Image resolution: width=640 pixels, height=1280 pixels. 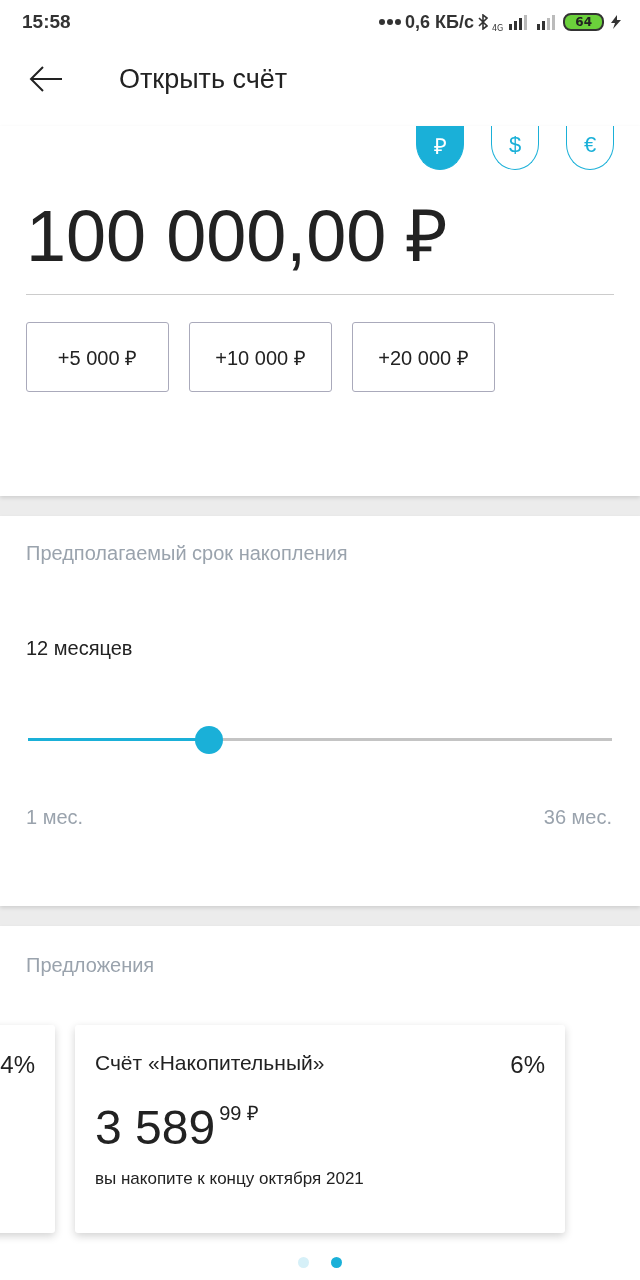 I want to click on quick-add-button: +20 000 ₽, so click(x=423, y=357).